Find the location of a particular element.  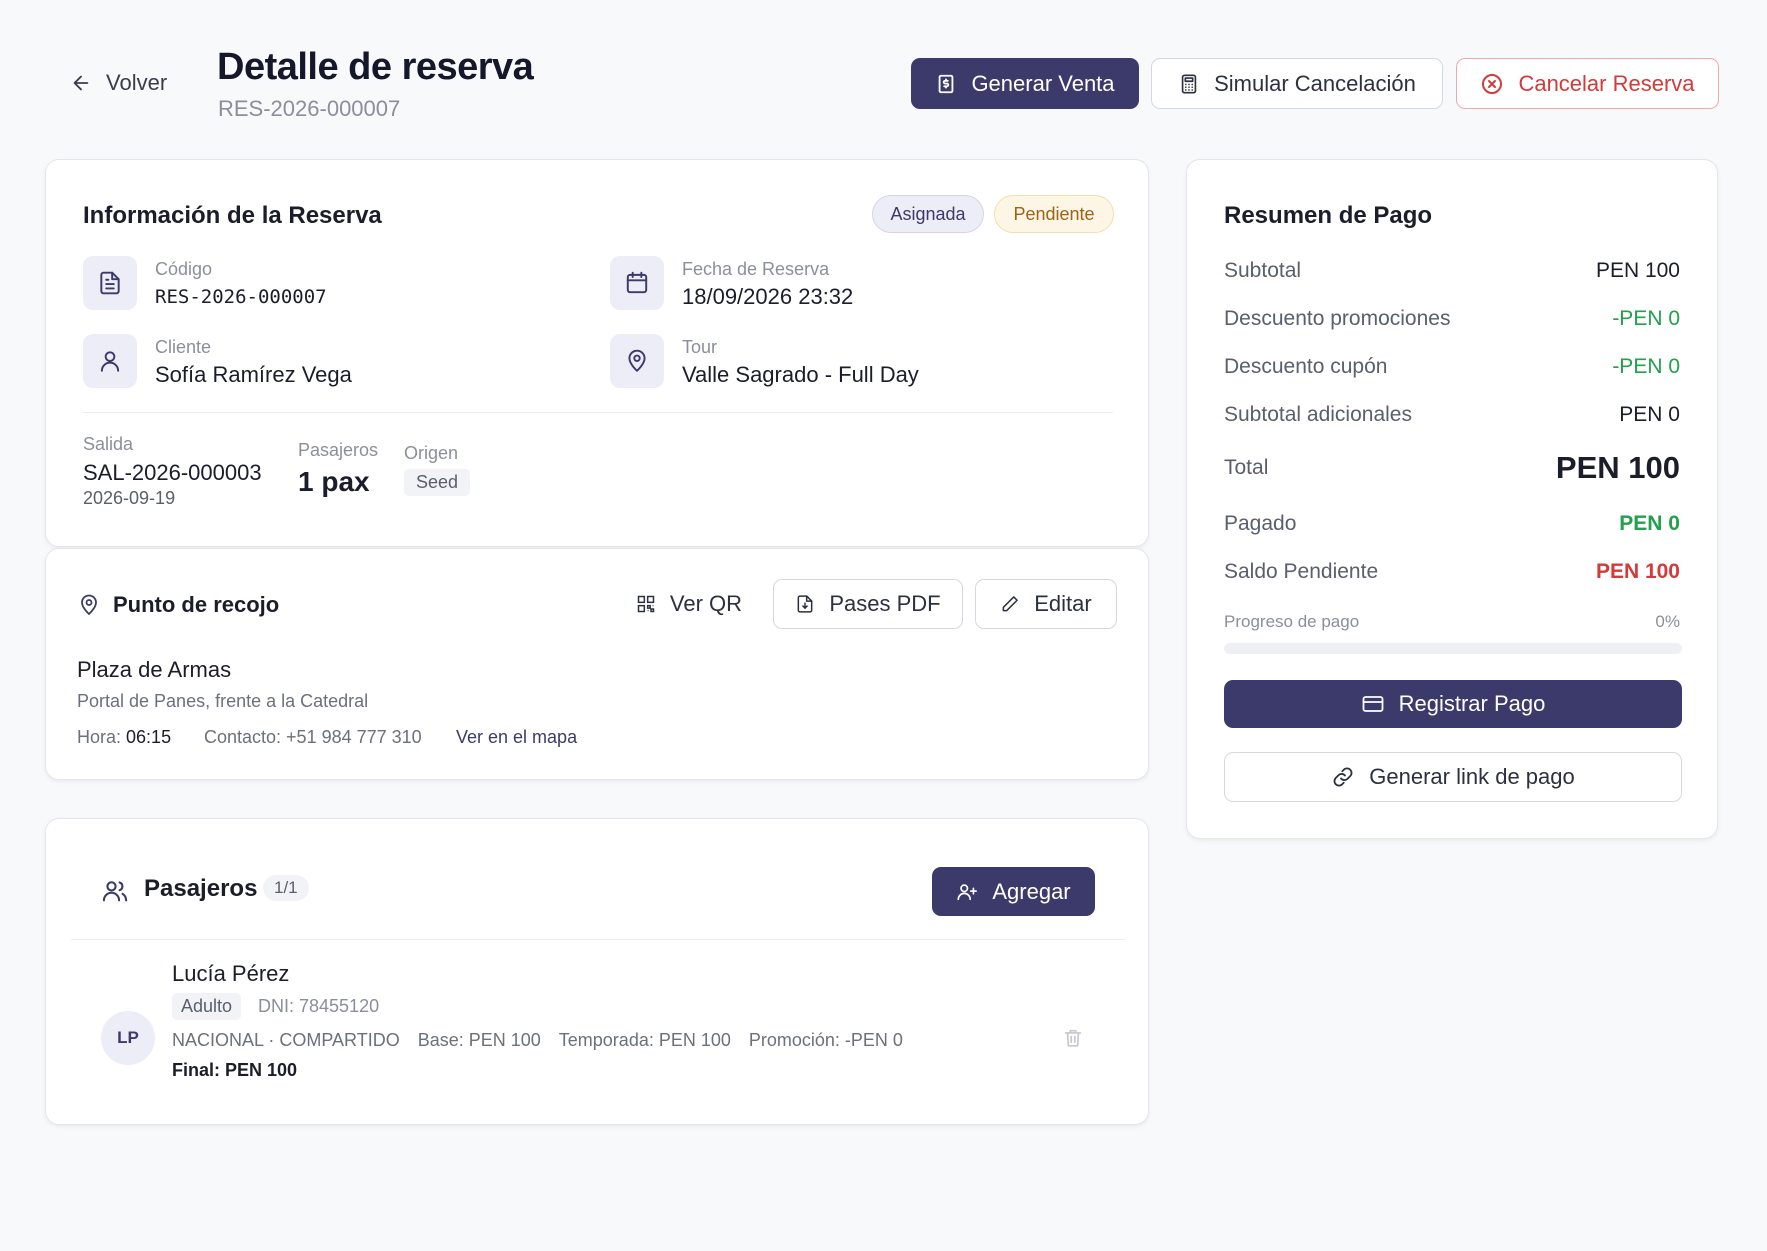

paid-row: Pagado PEN 0 is located at coordinates (1452, 524).